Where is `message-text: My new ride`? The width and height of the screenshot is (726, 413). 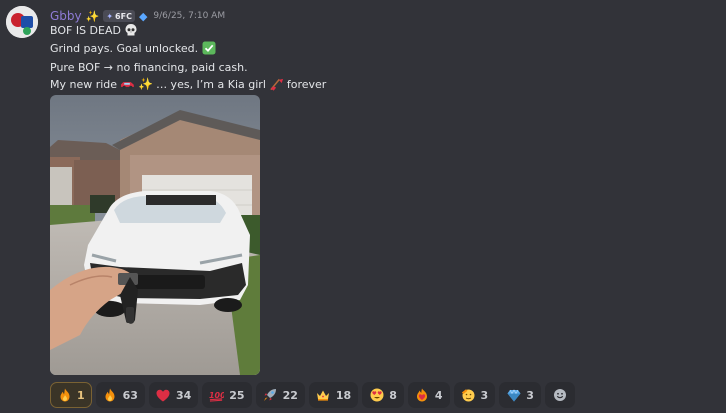
message-text: My new ride is located at coordinates (84, 84).